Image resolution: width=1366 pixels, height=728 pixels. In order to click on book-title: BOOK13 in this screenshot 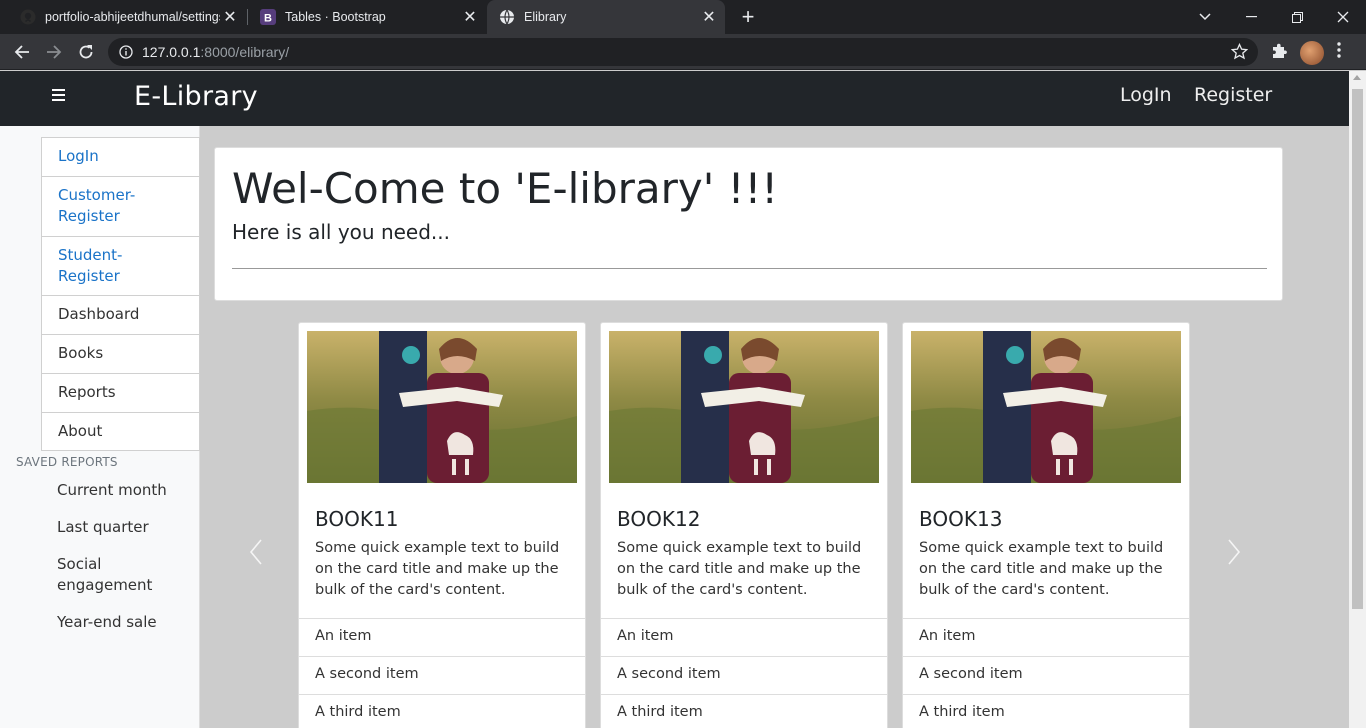, I will do `click(961, 519)`.